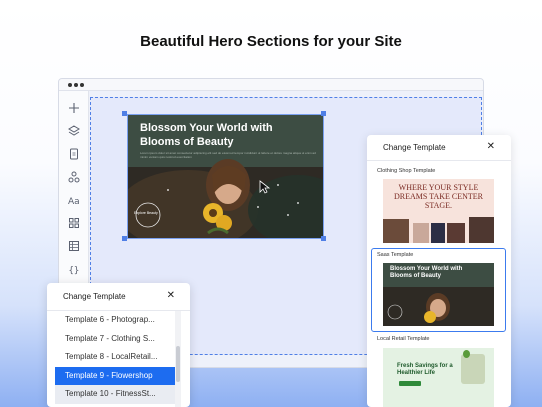 This screenshot has width=542, height=407. What do you see at coordinates (94, 296) in the screenshot?
I see `dropdown-title: Change Template` at bounding box center [94, 296].